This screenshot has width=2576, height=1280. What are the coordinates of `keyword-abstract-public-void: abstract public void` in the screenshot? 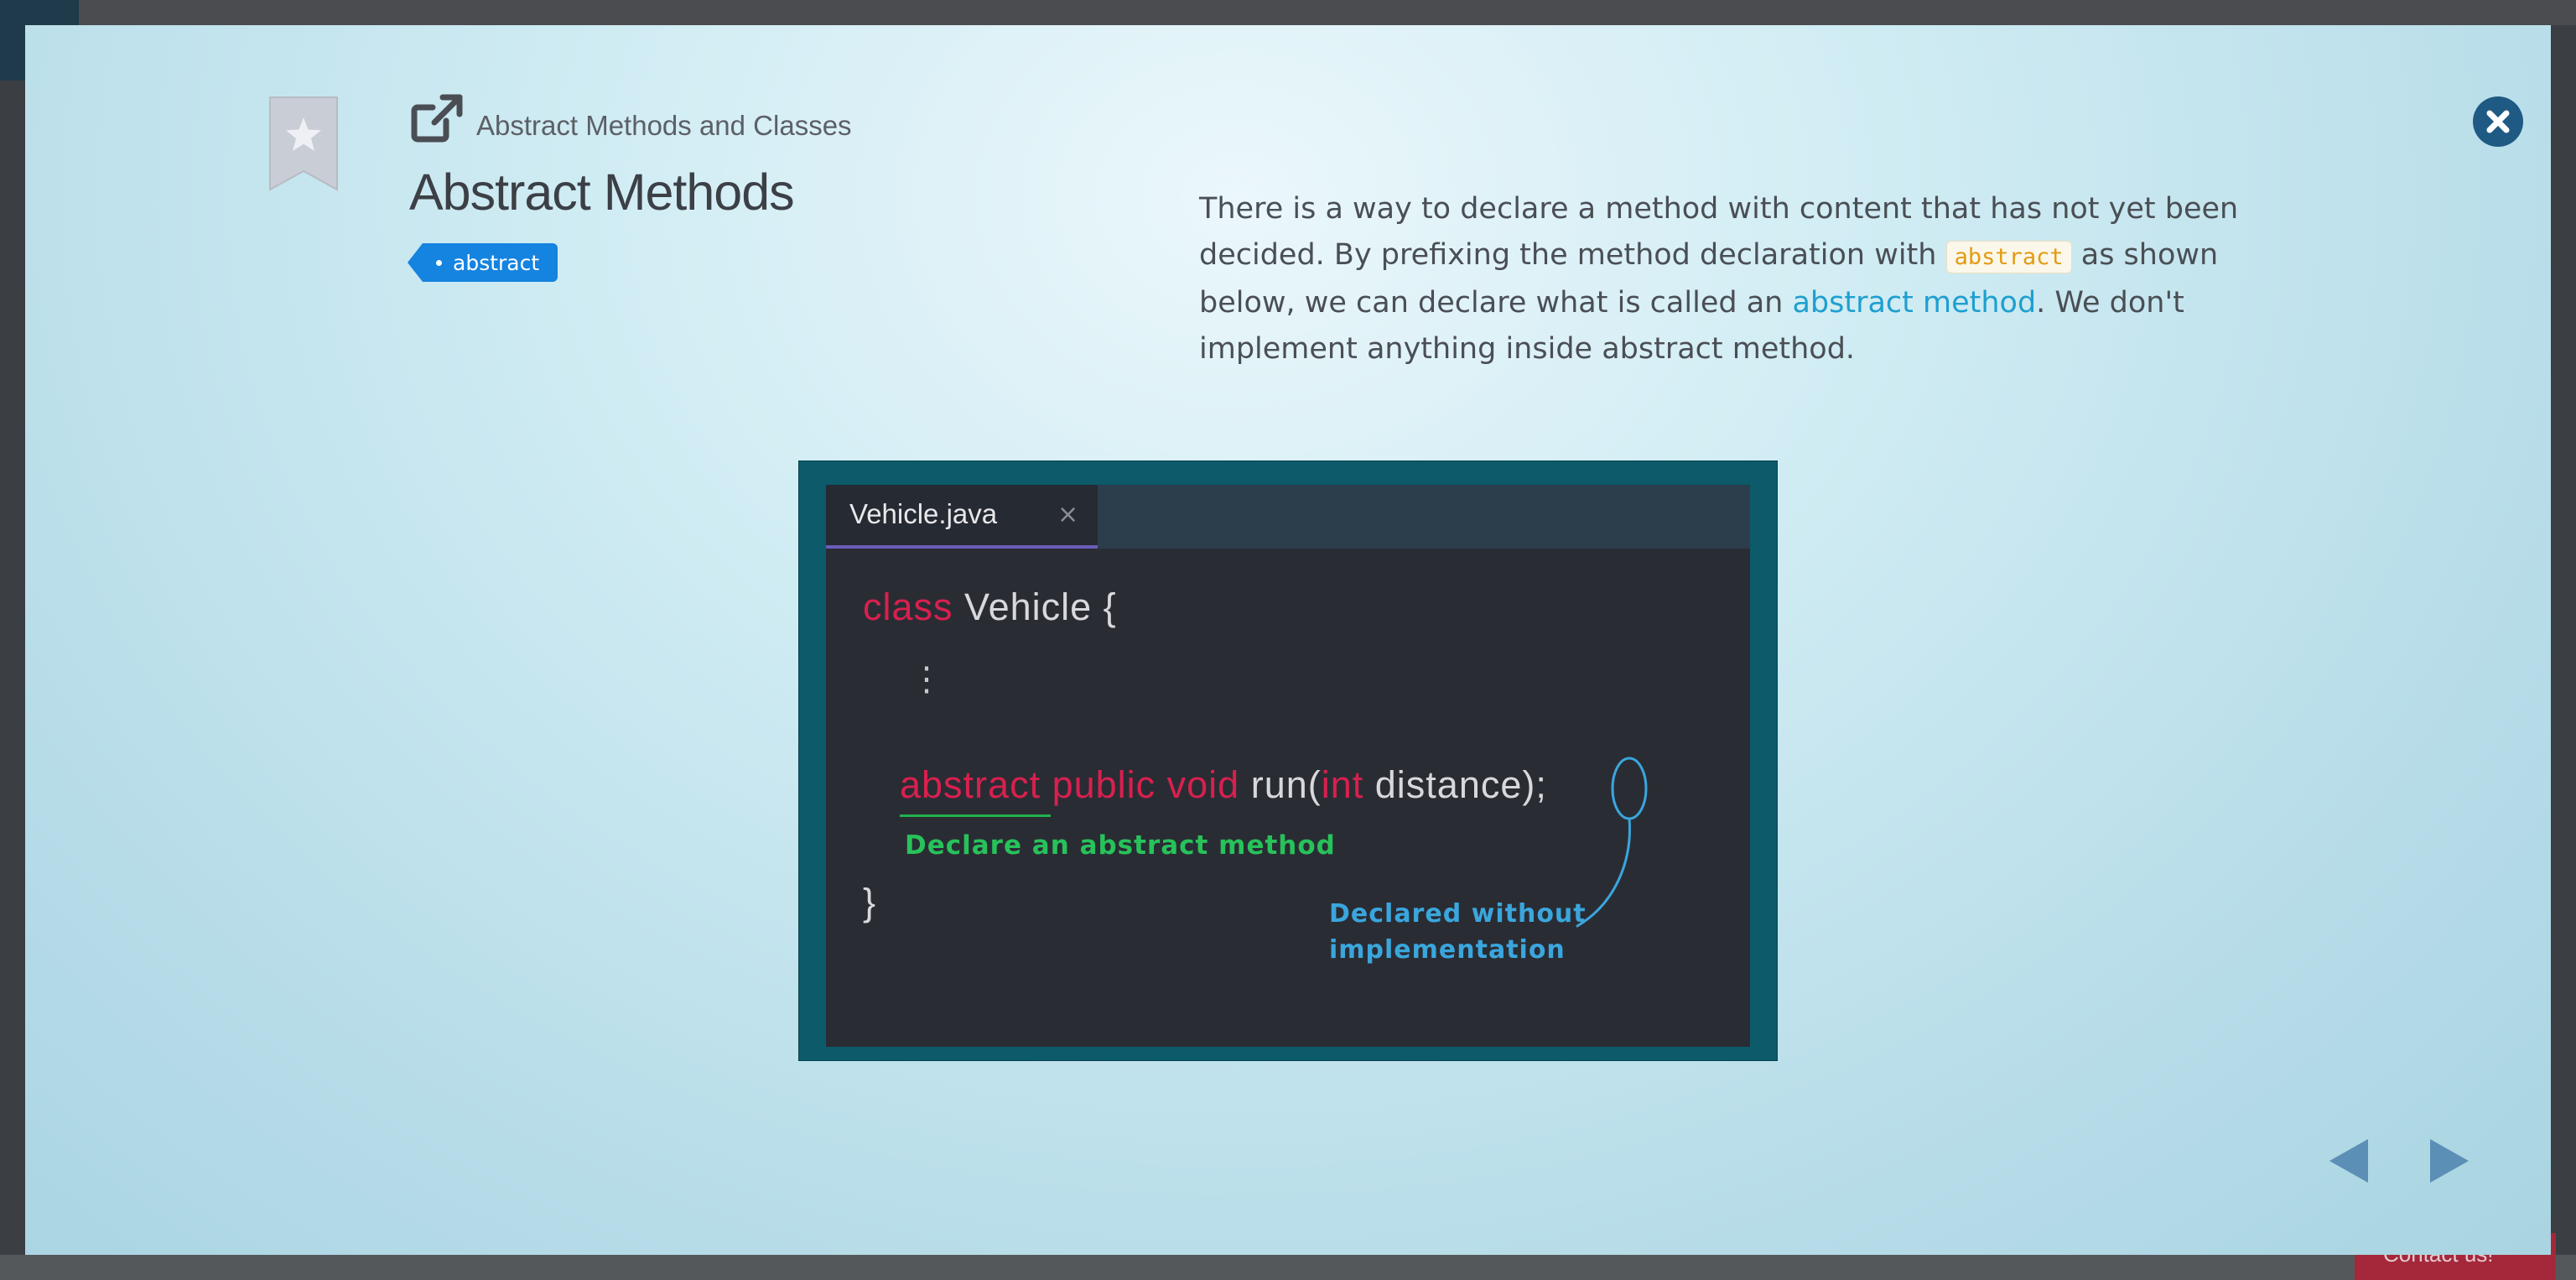 It's located at (1070, 784).